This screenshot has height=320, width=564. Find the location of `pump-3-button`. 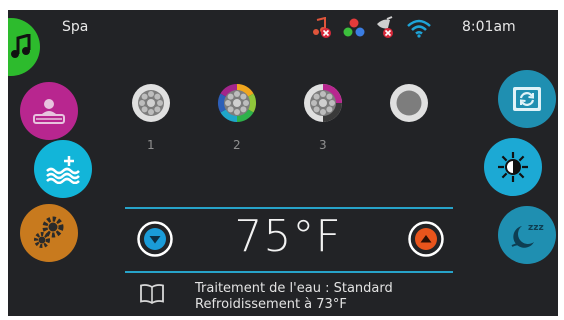

pump-3-button is located at coordinates (323, 103).